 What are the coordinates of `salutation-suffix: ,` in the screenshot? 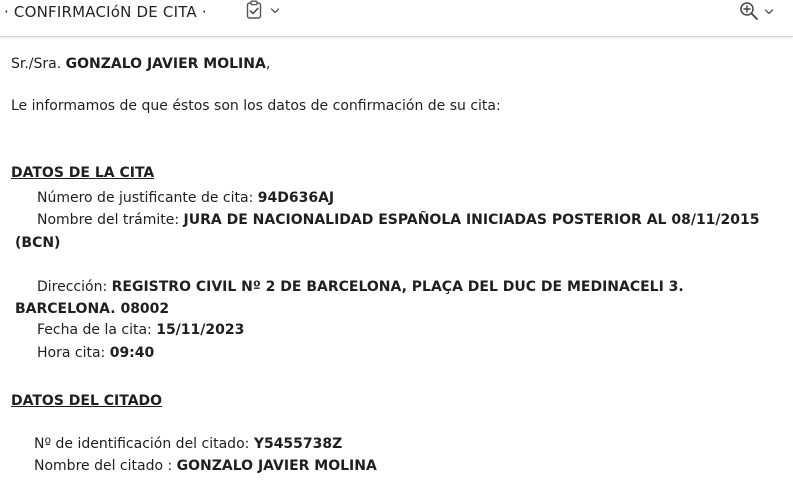 It's located at (268, 64).